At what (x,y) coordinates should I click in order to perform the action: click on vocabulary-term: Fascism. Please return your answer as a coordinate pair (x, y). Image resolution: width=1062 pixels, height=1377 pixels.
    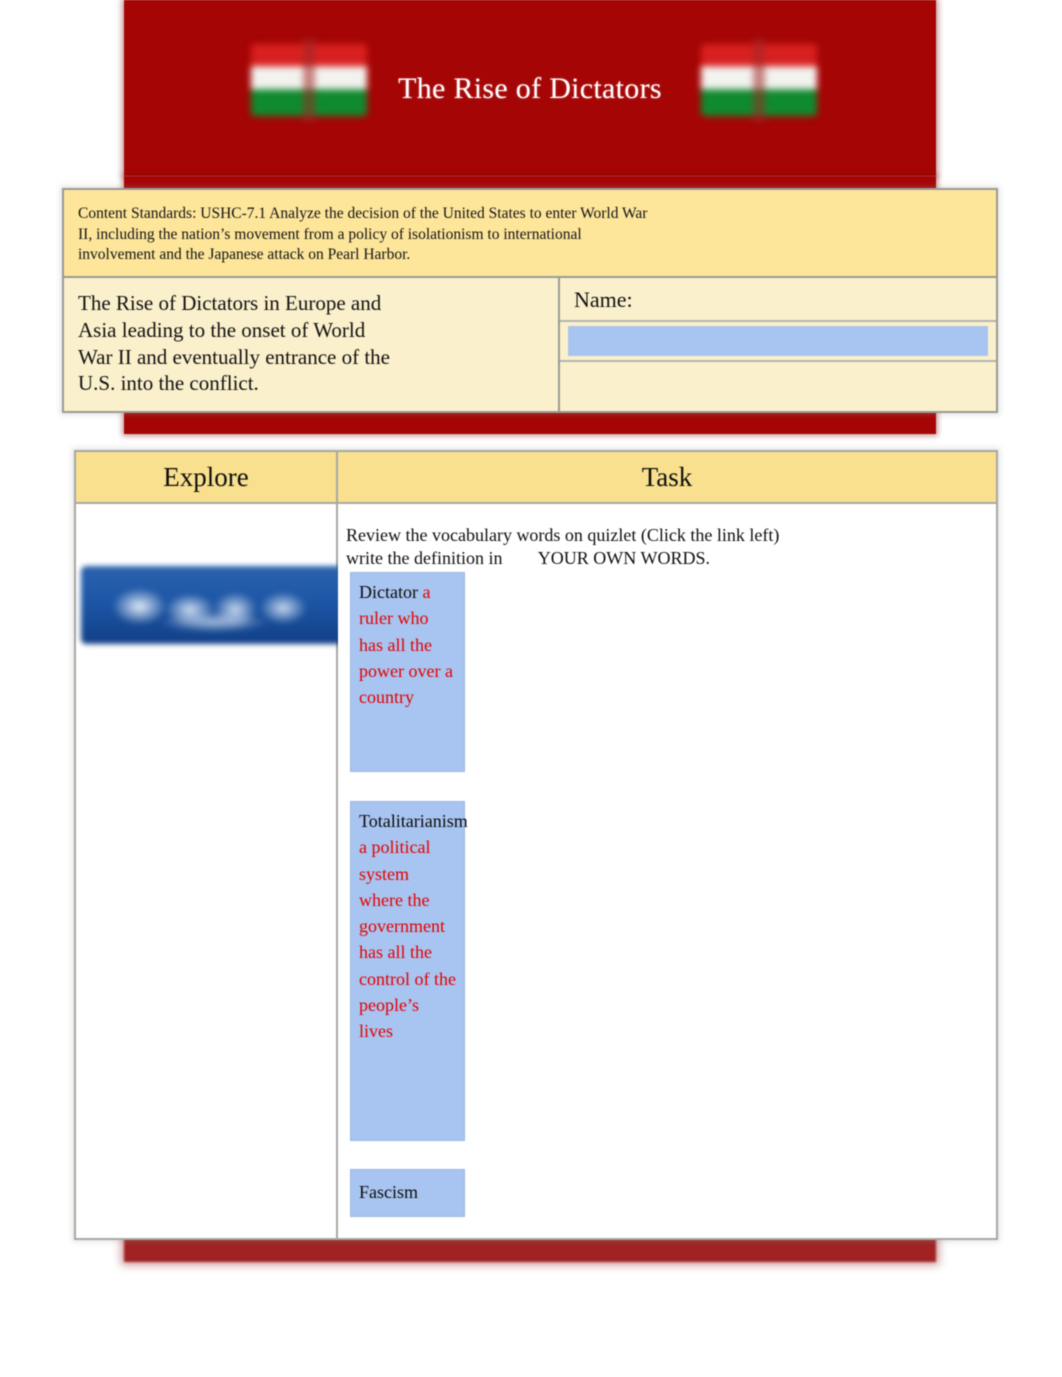
    Looking at the image, I should click on (389, 1192).